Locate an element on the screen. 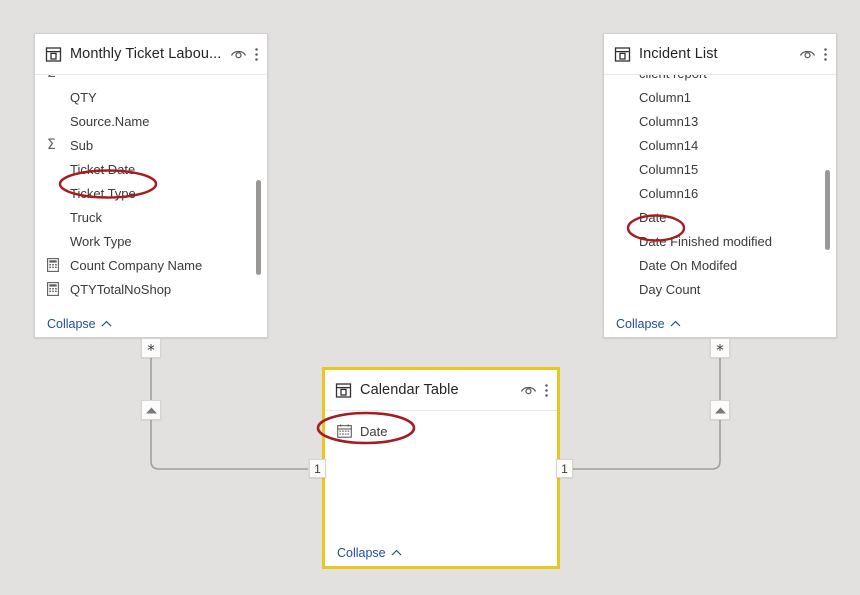 Image resolution: width=860 pixels, height=595 pixels. field-row: QTY is located at coordinates (151, 97).